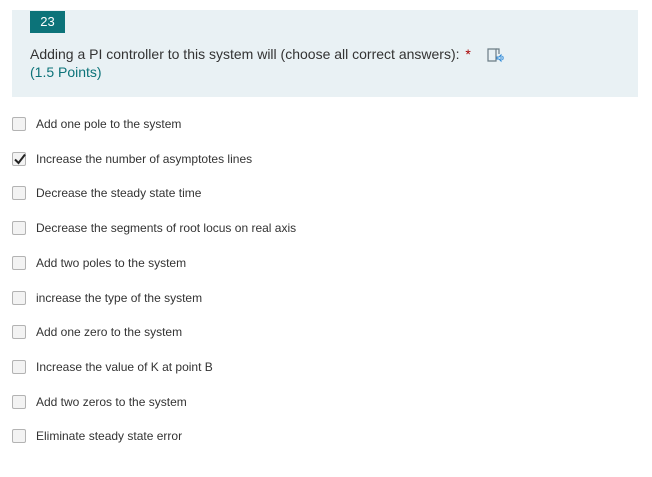 This screenshot has width=652, height=477. I want to click on checkbox-checked, so click(19, 159).